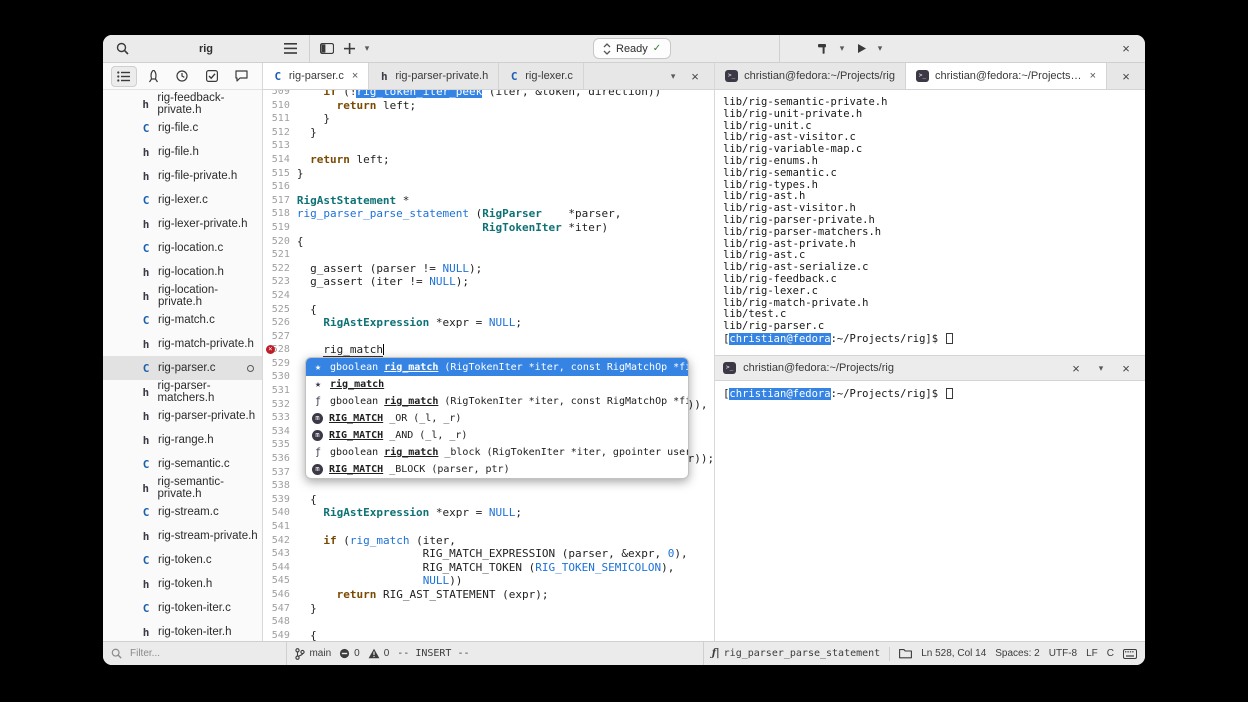  What do you see at coordinates (934, 394) in the screenshot?
I see `terminal-prompt: [christian@fedora:~/Projects/rig]$` at bounding box center [934, 394].